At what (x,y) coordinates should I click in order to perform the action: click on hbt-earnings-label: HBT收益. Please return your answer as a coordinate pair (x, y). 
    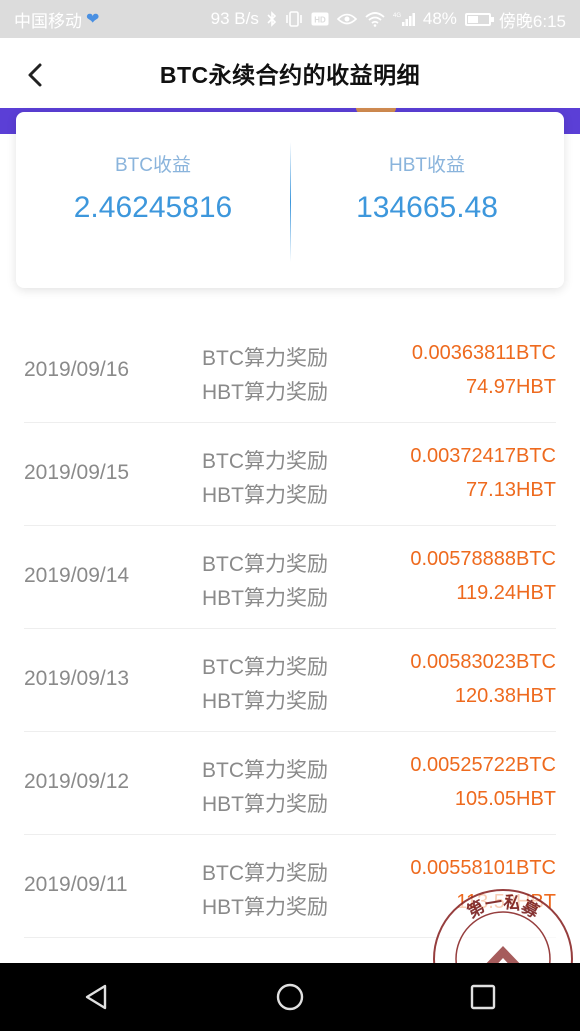
    Looking at the image, I should click on (426, 165).